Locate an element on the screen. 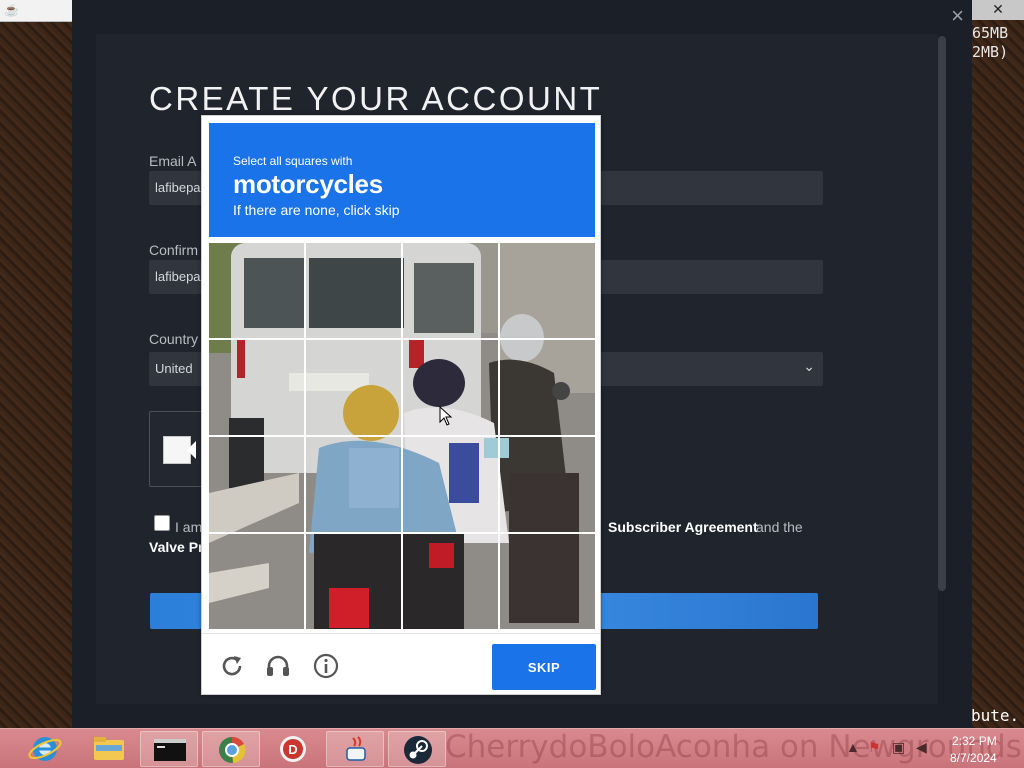 The height and width of the screenshot is (768, 1024). confirm-email-label: Confirm is located at coordinates (174, 250).